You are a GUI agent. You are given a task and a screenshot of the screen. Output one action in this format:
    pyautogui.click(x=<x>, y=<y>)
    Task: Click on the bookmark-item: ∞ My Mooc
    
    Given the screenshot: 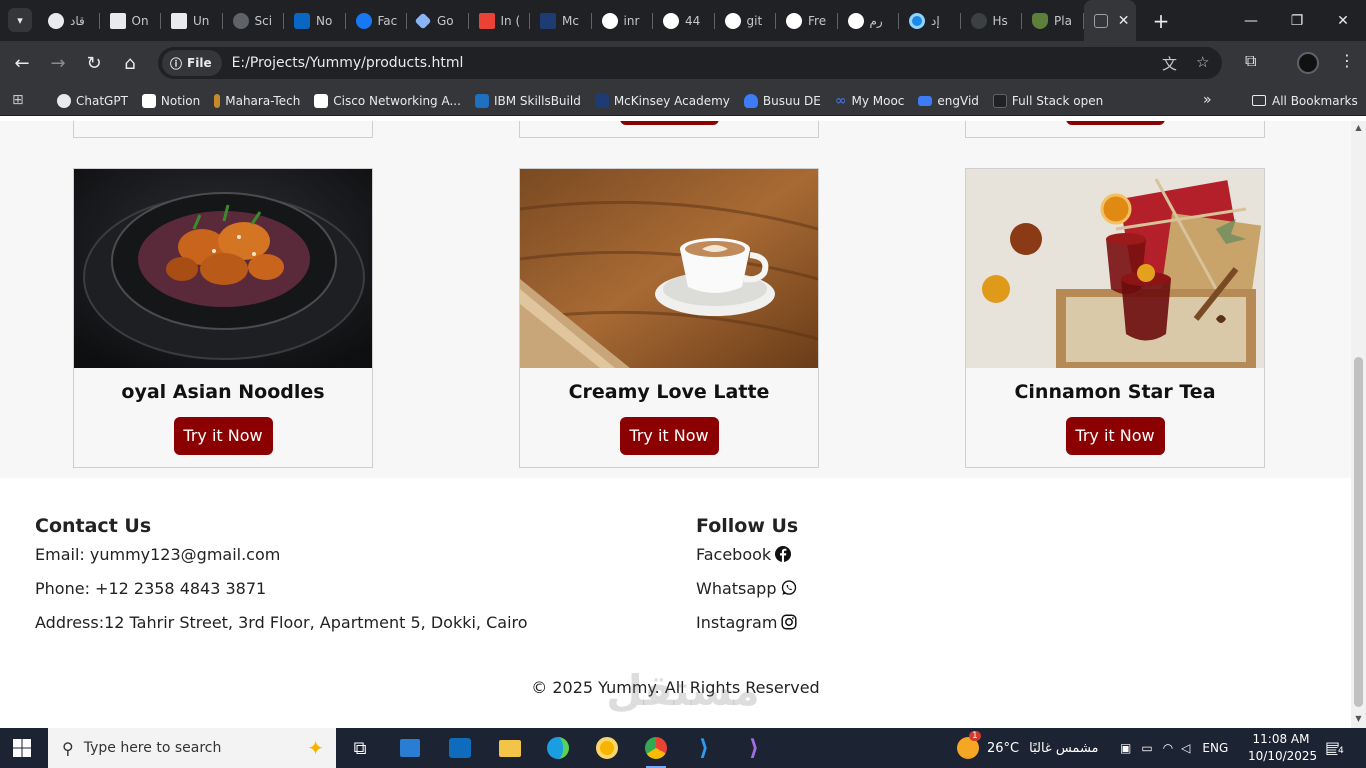 What is the action you would take?
    pyautogui.click(x=870, y=101)
    